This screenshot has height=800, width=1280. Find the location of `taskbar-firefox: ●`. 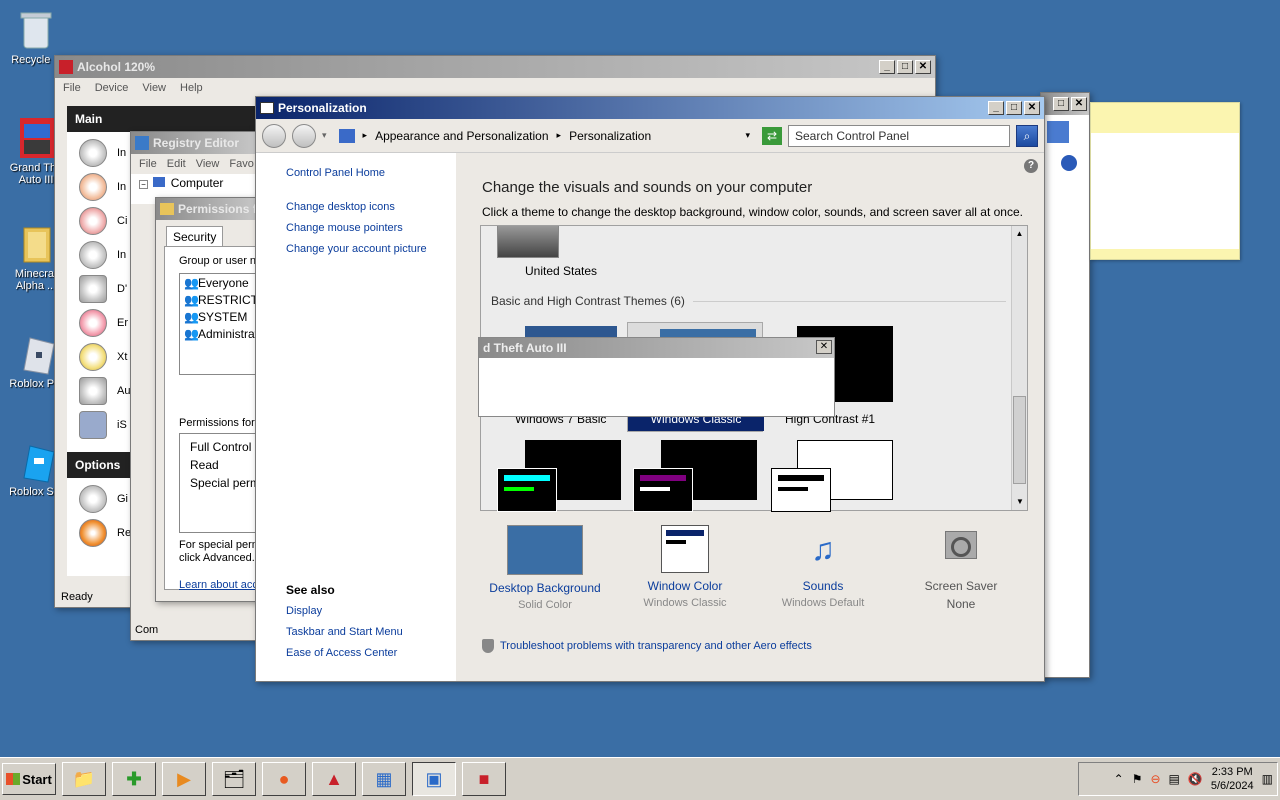

taskbar-firefox: ● is located at coordinates (284, 779).